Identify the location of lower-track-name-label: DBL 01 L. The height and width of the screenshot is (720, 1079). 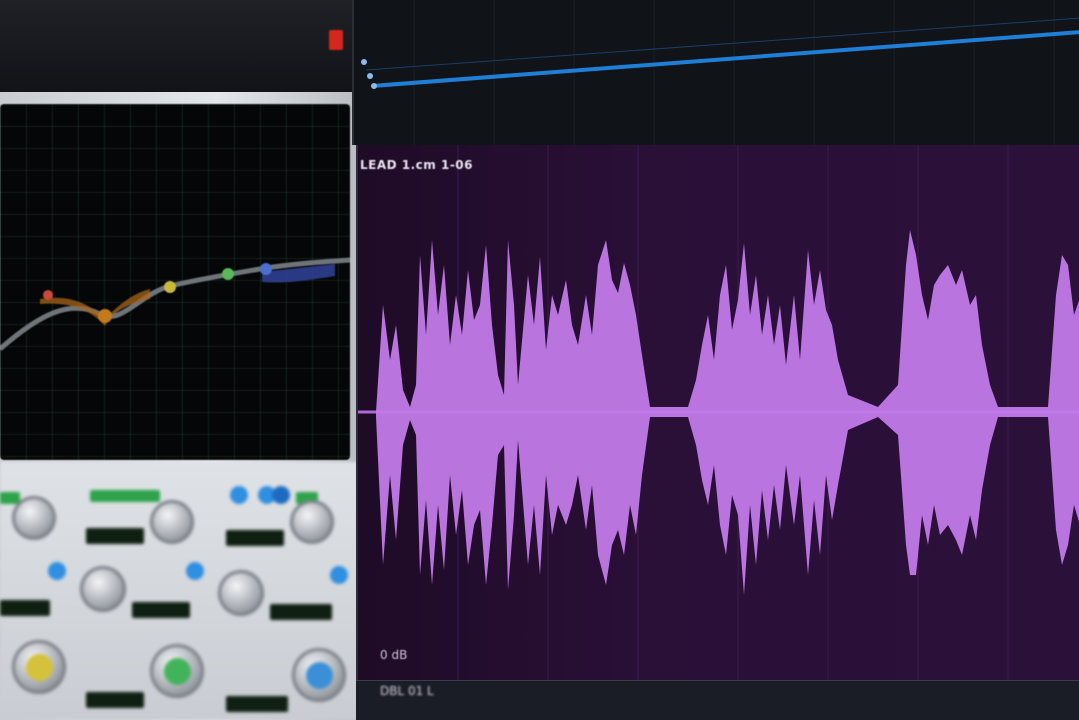
(407, 691).